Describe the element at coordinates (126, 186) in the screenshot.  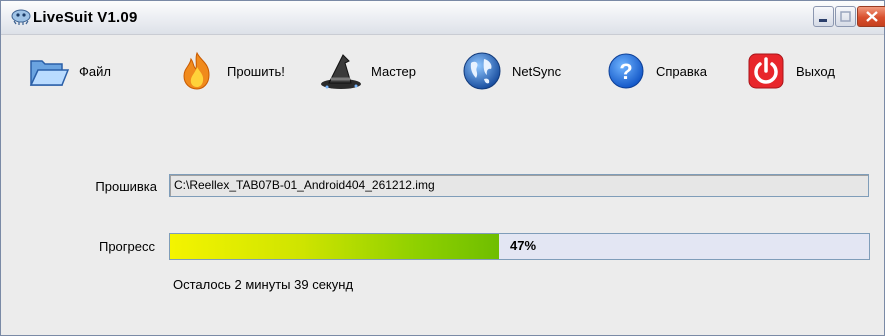
I see `firmware-label: Прошивка` at that location.